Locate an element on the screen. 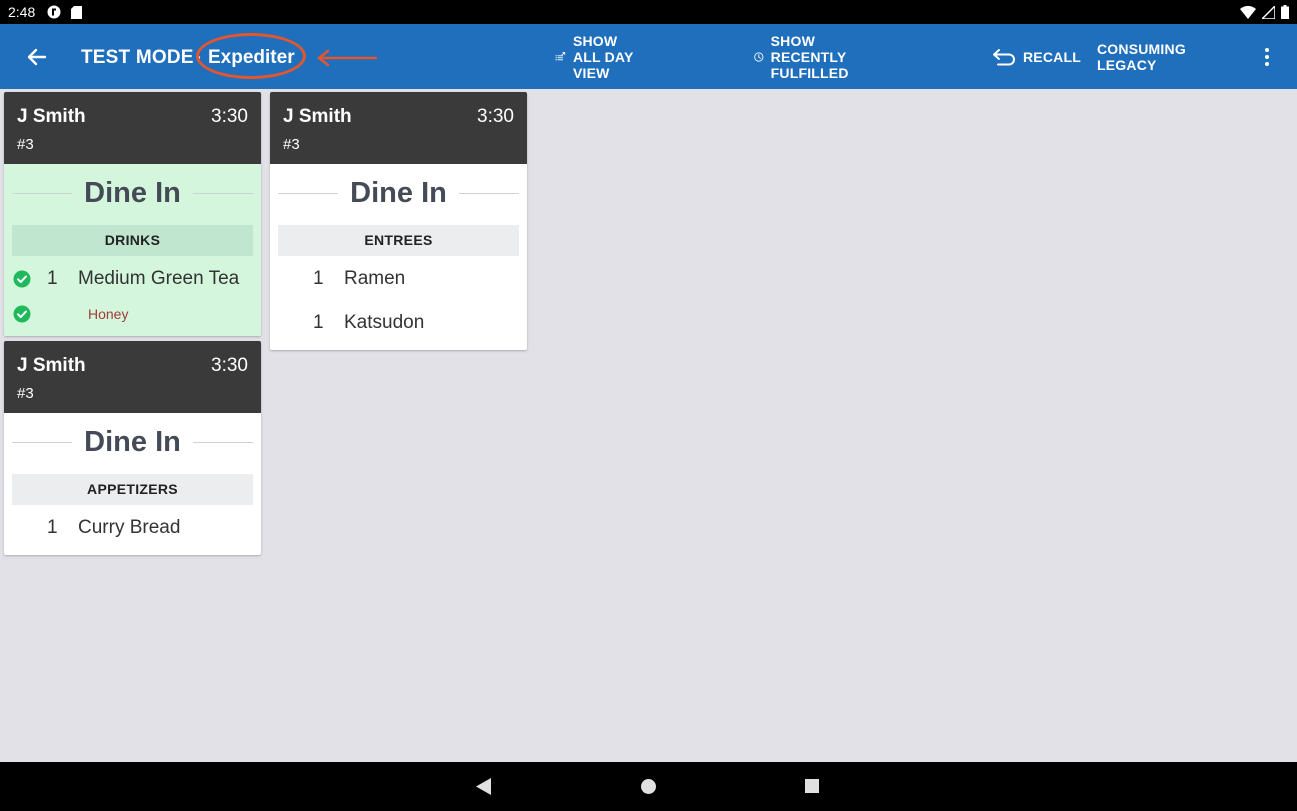 The width and height of the screenshot is (1297, 811). list-expand-icon is located at coordinates (560, 55).